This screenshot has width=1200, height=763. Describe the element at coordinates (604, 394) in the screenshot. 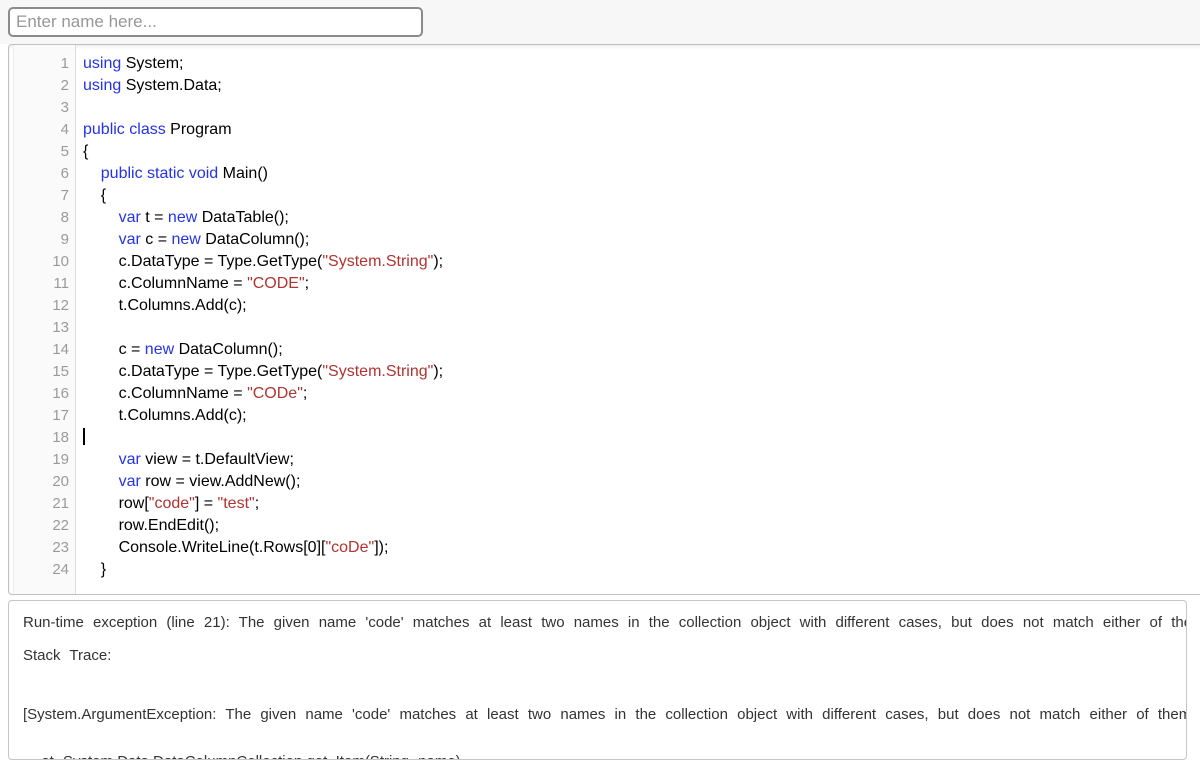

I see `code-line-16: 16 c.ColumnName = "CODe";` at that location.